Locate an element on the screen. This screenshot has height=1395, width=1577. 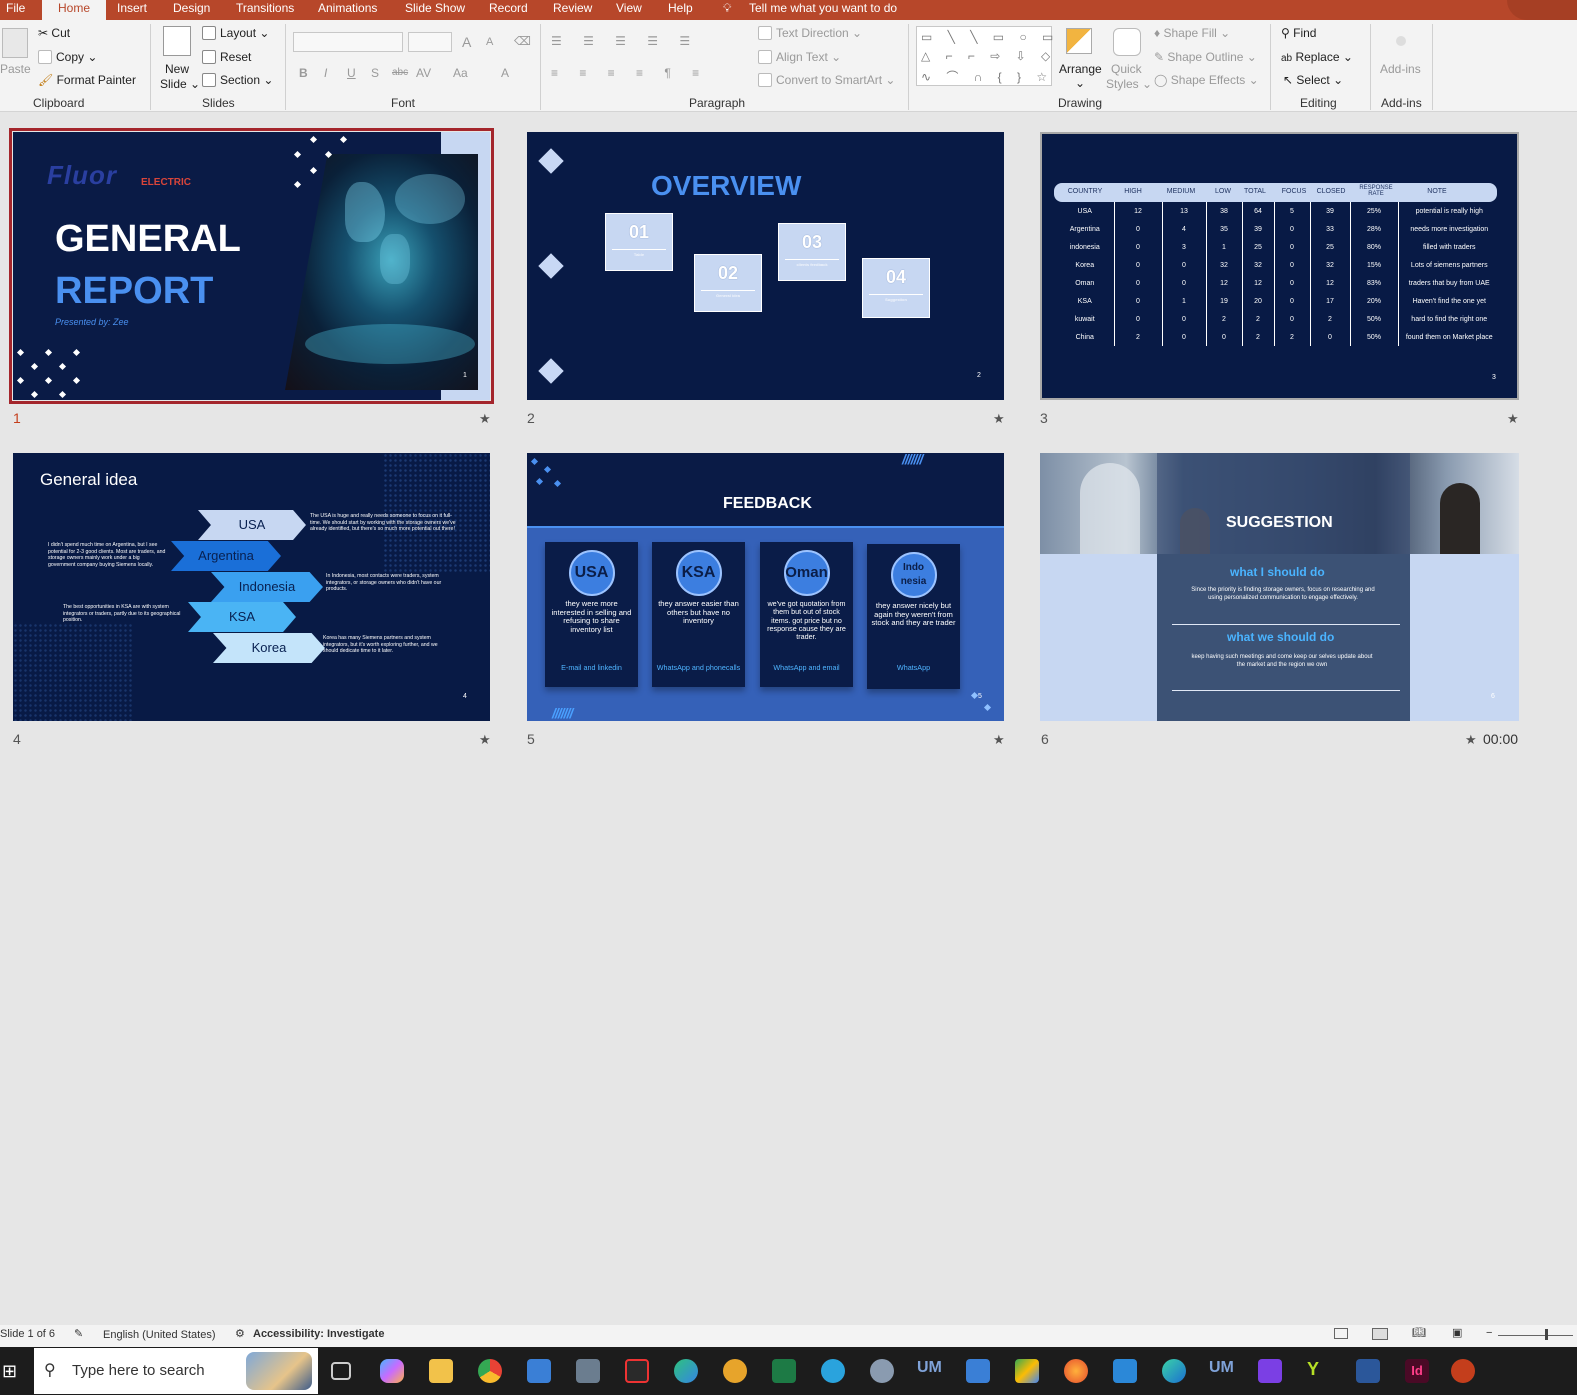
strikethrough-button: abc is located at coordinates (400, 72).